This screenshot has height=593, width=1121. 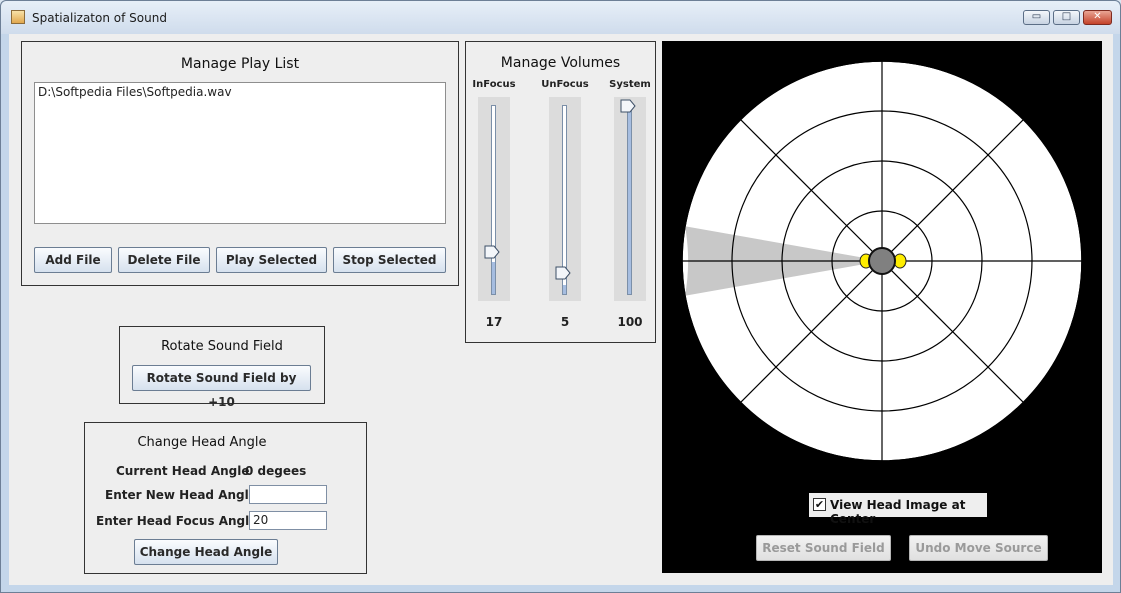 I want to click on head-focus-angle-label: Enter Head Focus Angle, so click(x=177, y=521).